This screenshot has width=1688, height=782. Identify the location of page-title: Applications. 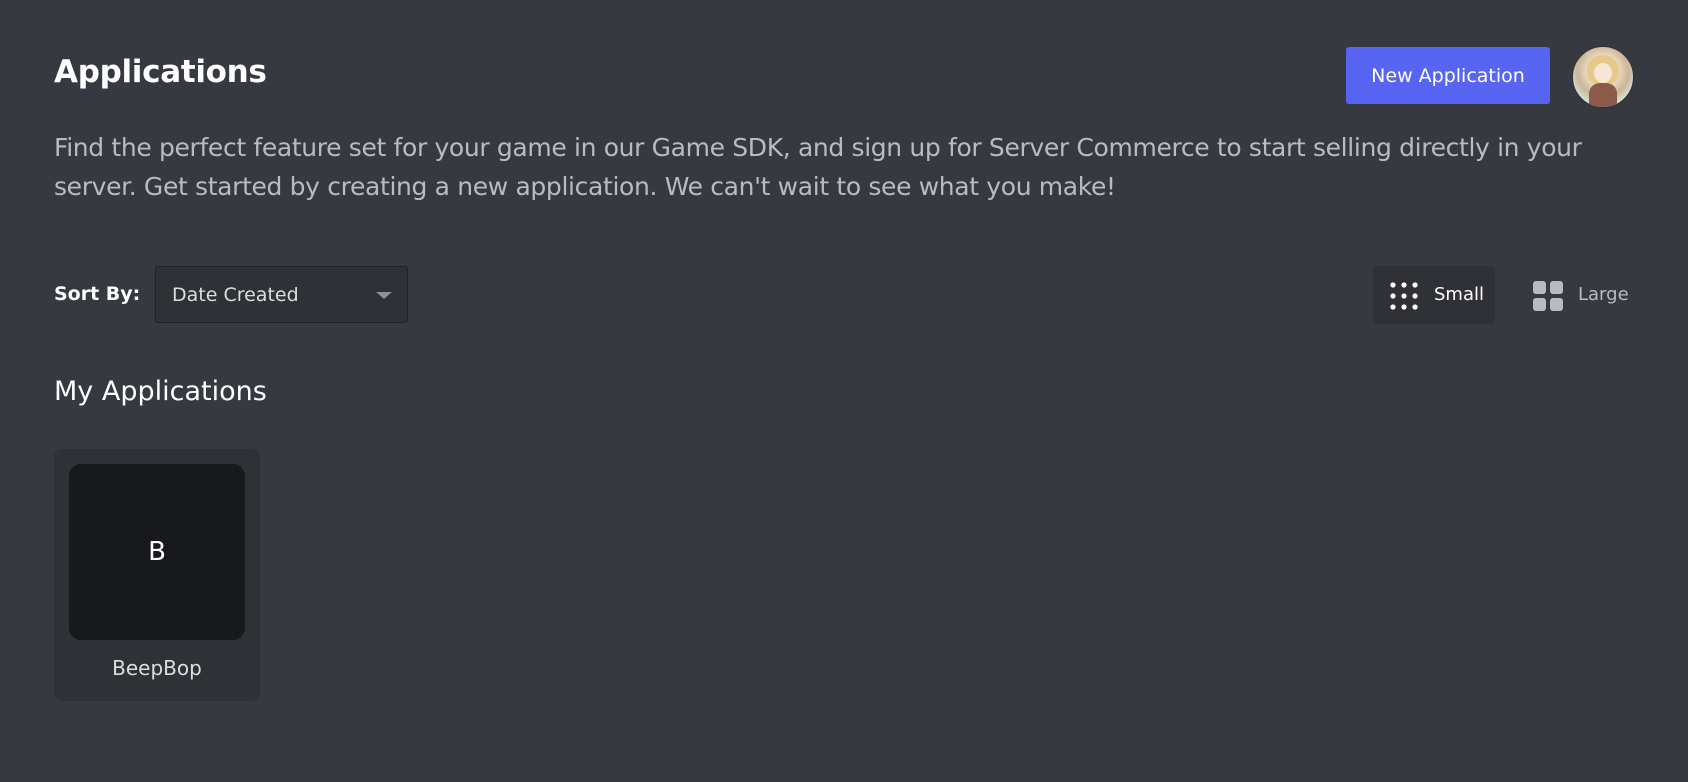
(160, 72).